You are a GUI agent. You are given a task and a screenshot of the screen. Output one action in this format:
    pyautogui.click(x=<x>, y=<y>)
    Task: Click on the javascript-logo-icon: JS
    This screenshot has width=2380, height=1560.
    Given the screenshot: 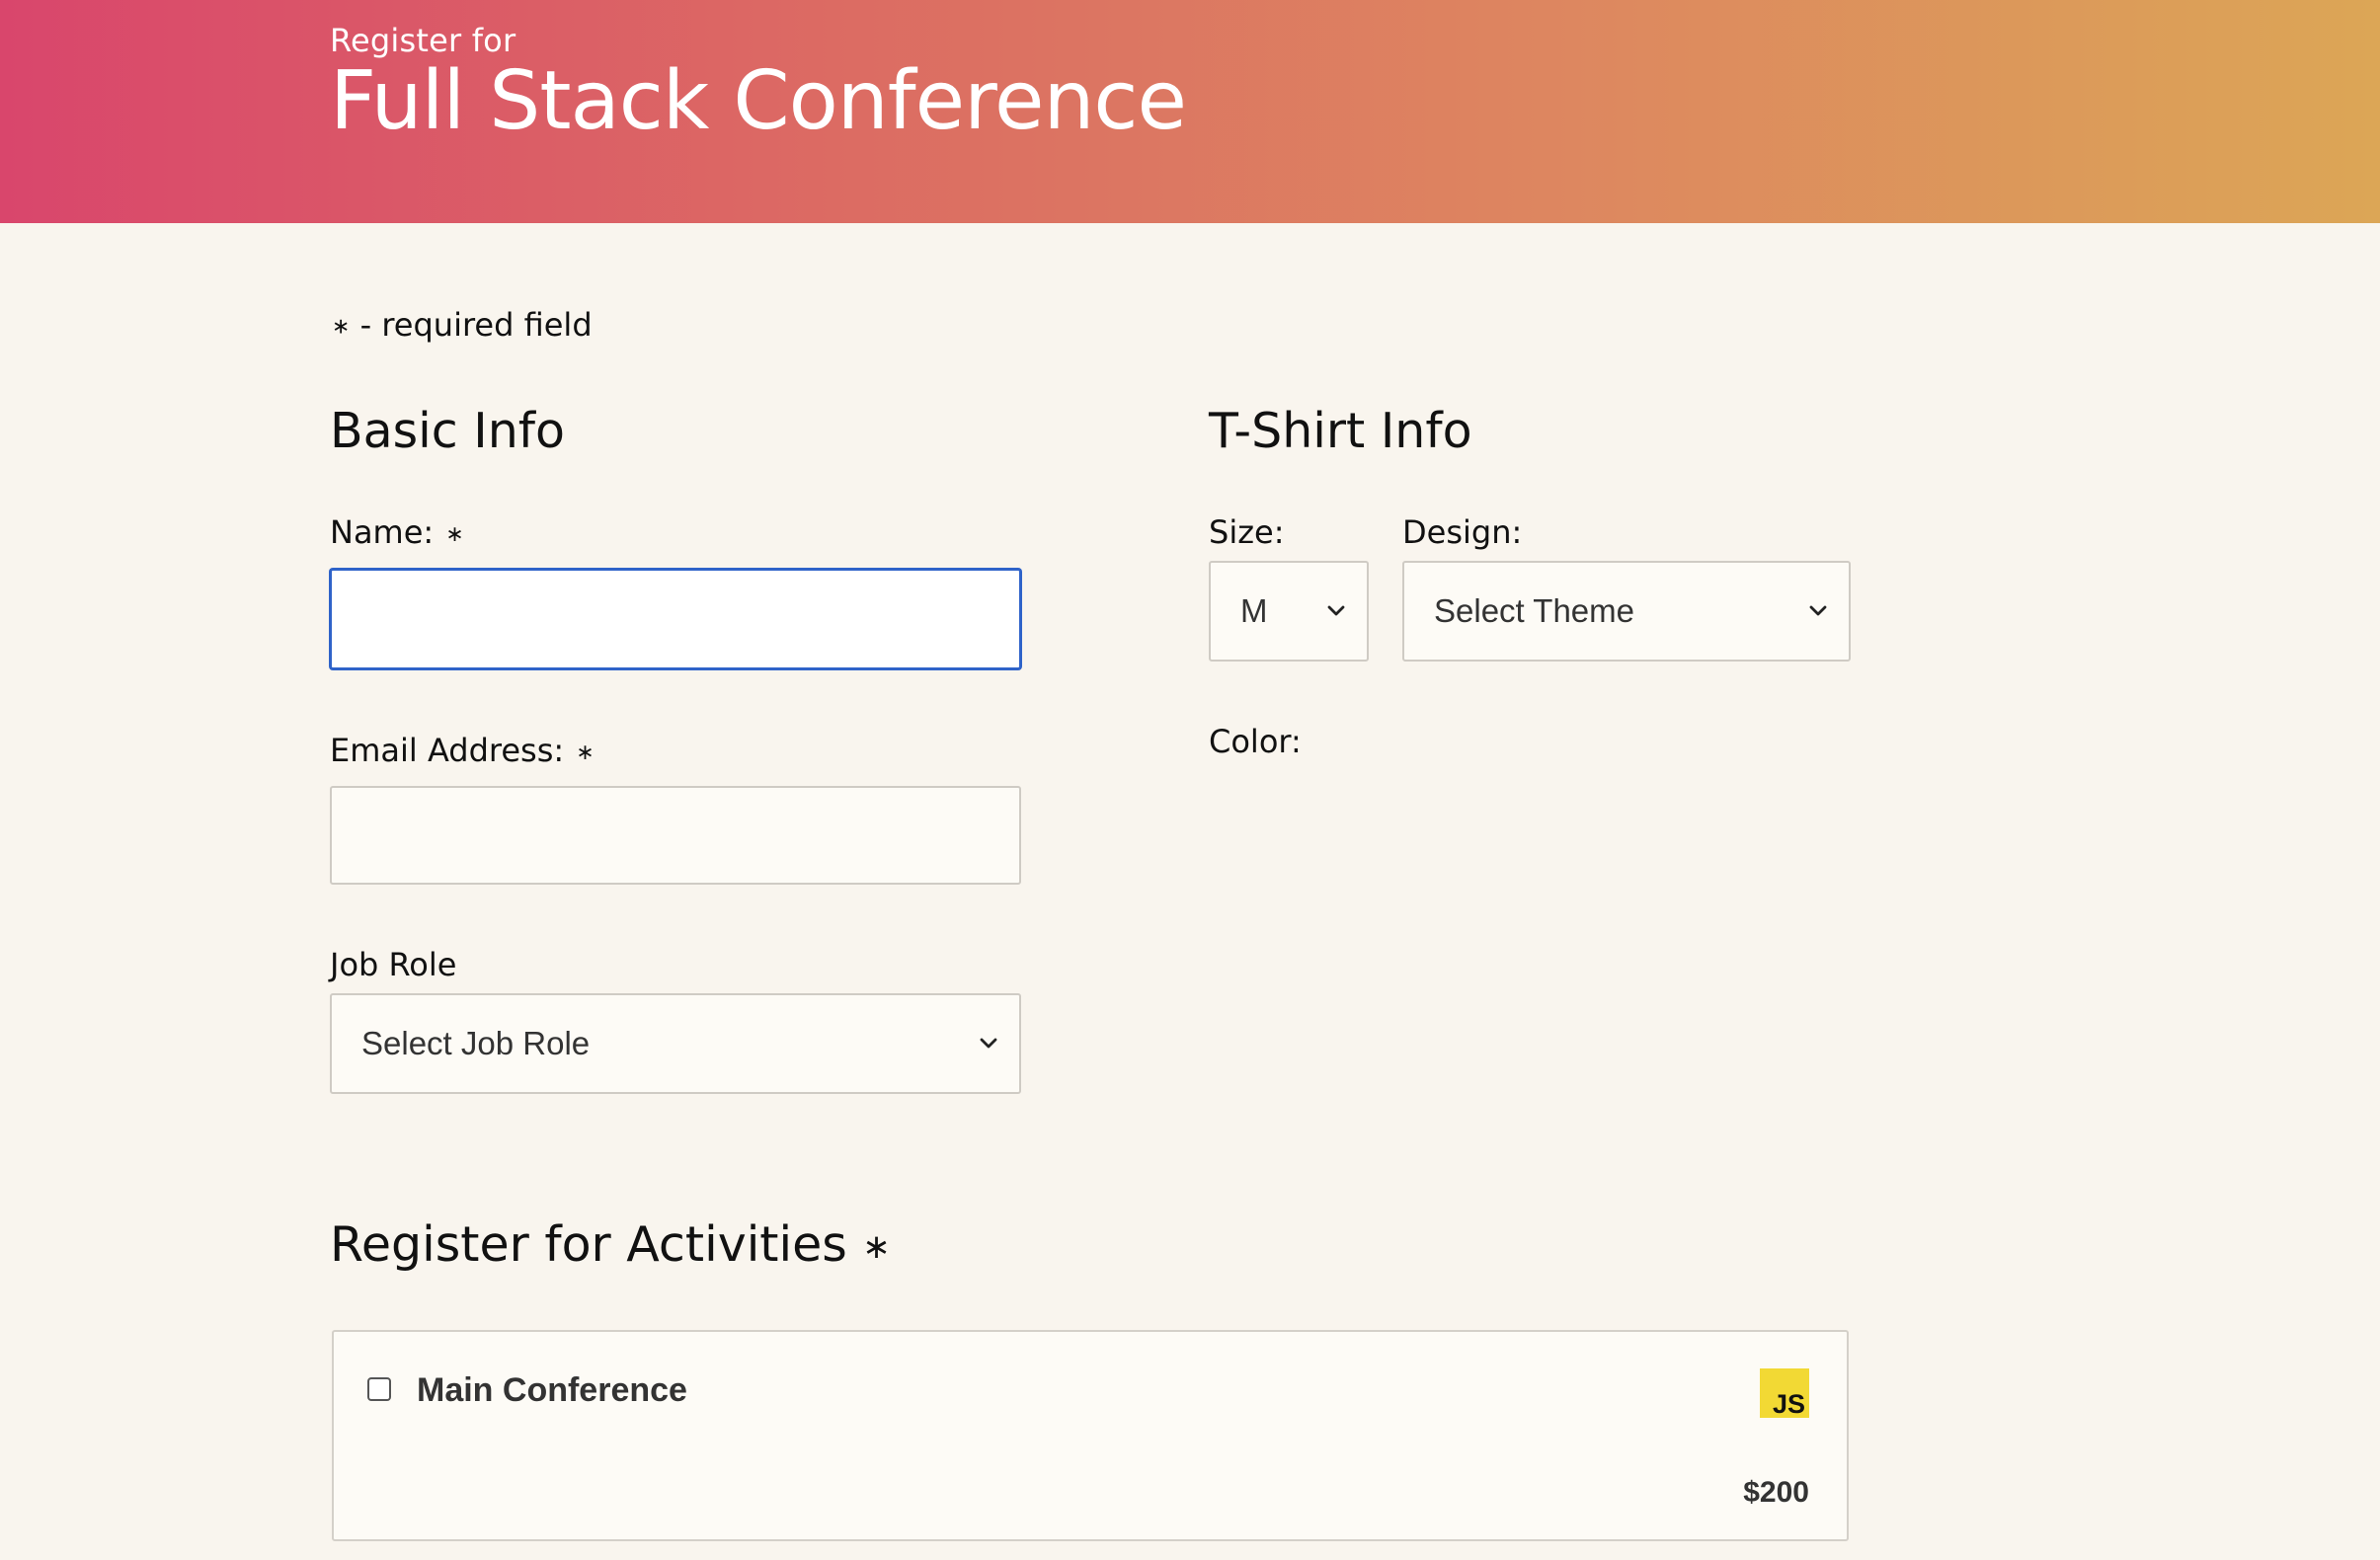 What is the action you would take?
    pyautogui.click(x=1784, y=1393)
    